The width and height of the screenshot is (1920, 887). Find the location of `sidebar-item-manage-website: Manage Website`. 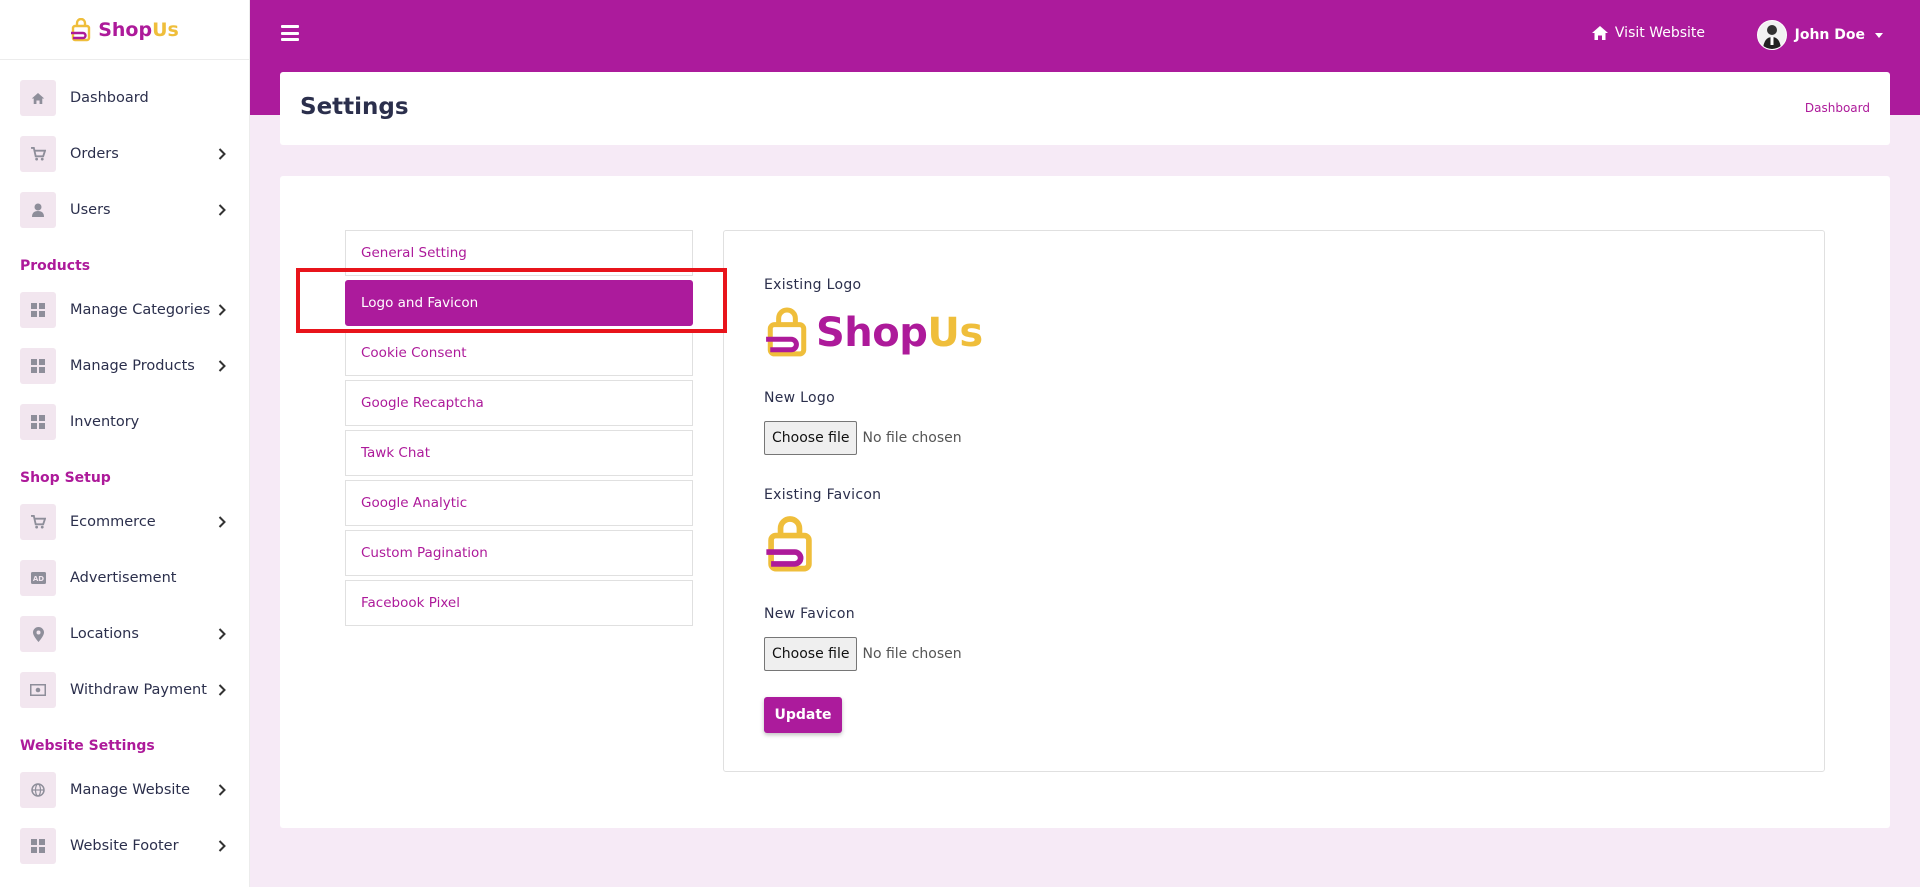

sidebar-item-manage-website: Manage Website is located at coordinates (124, 790).